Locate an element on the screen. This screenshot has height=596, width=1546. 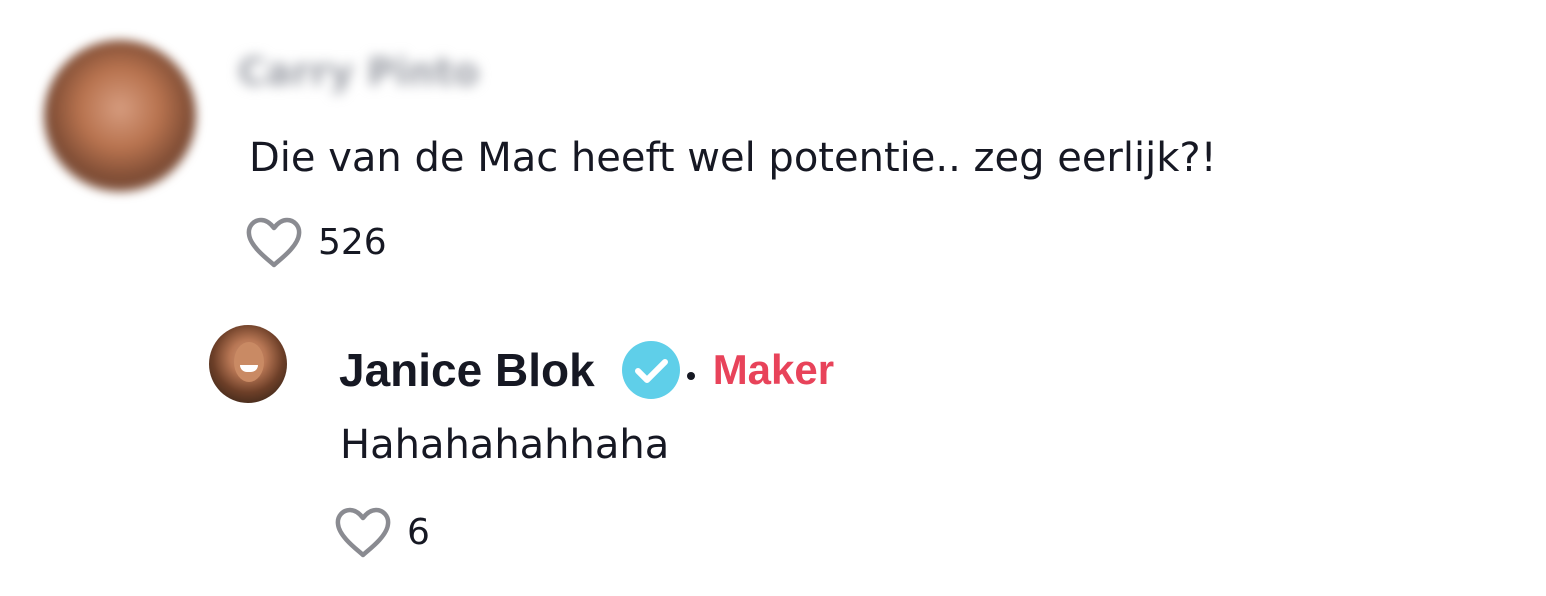
reply-username: Janice Blok is located at coordinates (467, 370).